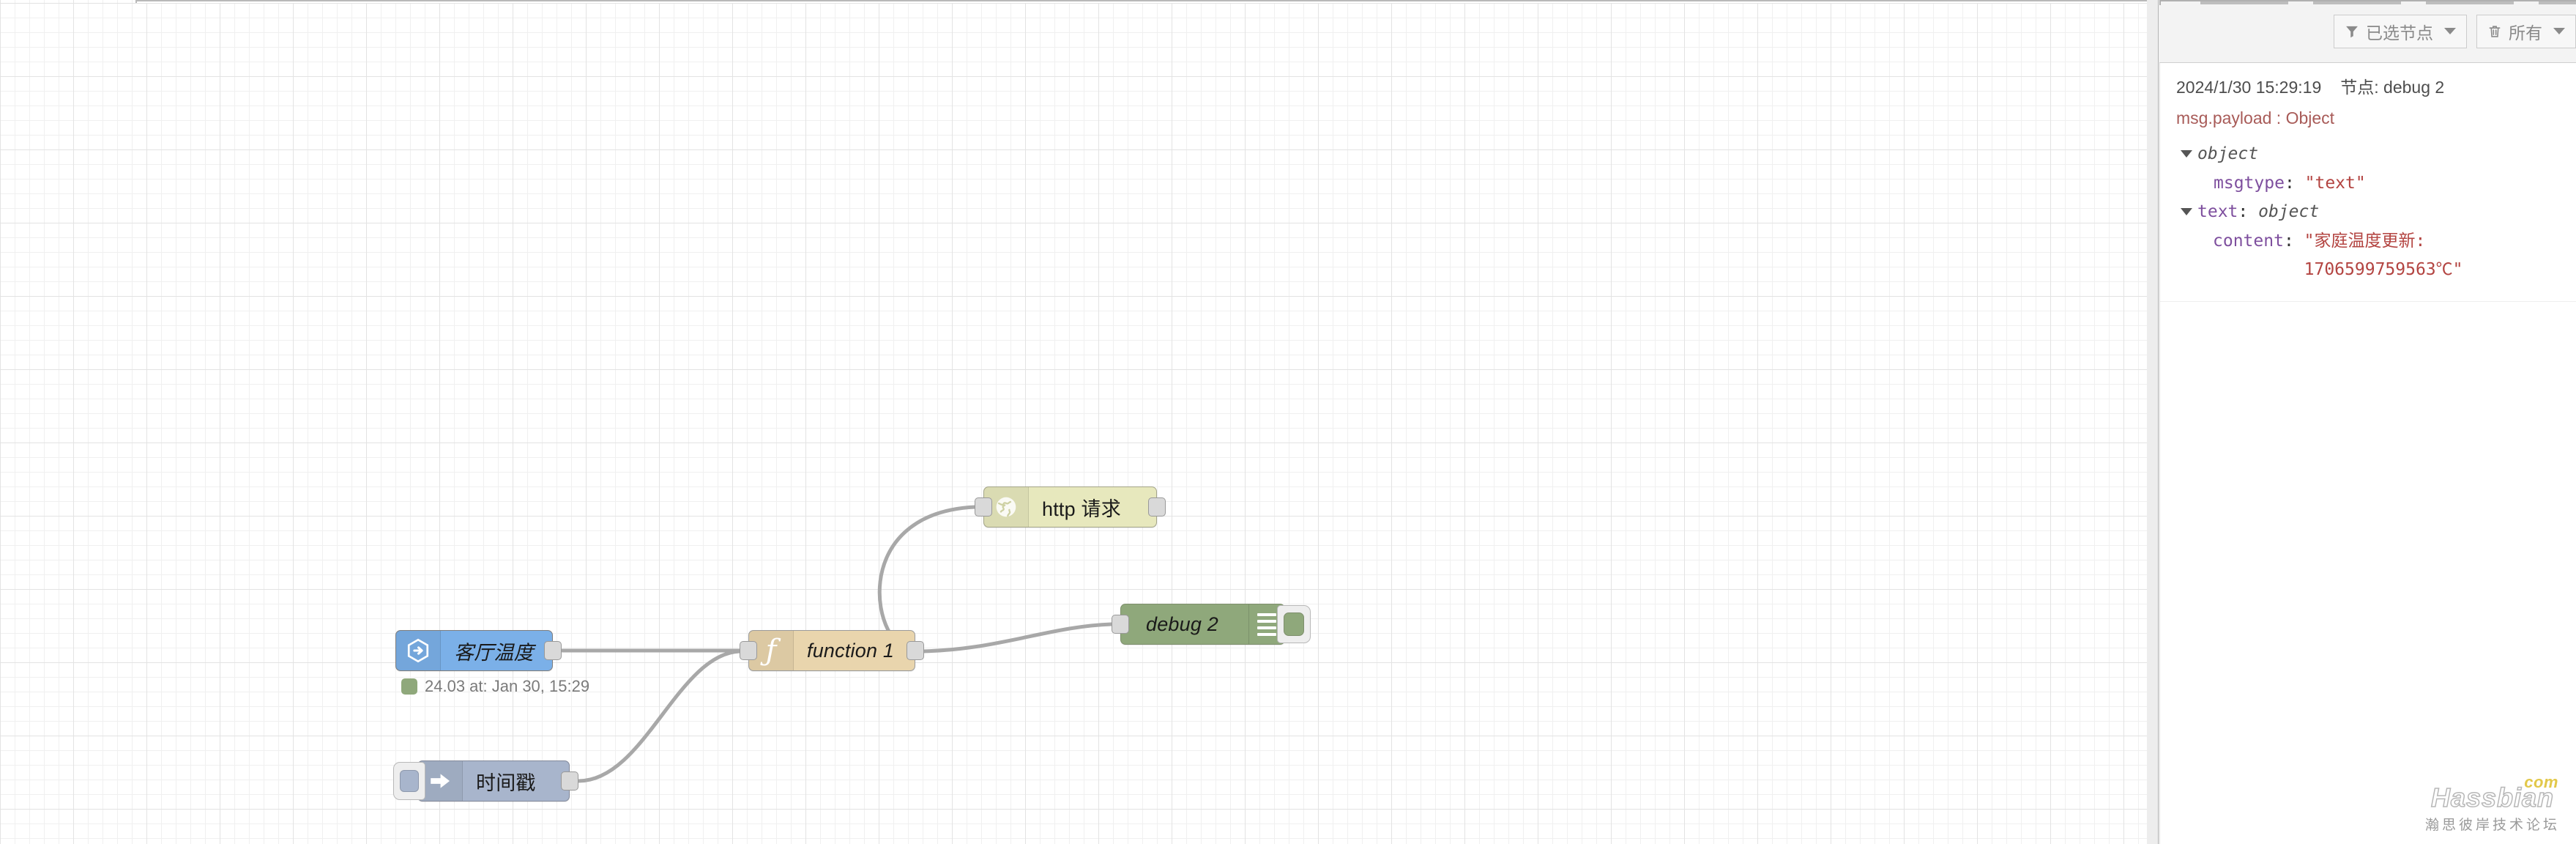 The width and height of the screenshot is (2576, 844). I want to click on tree-value-string: "text", so click(2335, 183).